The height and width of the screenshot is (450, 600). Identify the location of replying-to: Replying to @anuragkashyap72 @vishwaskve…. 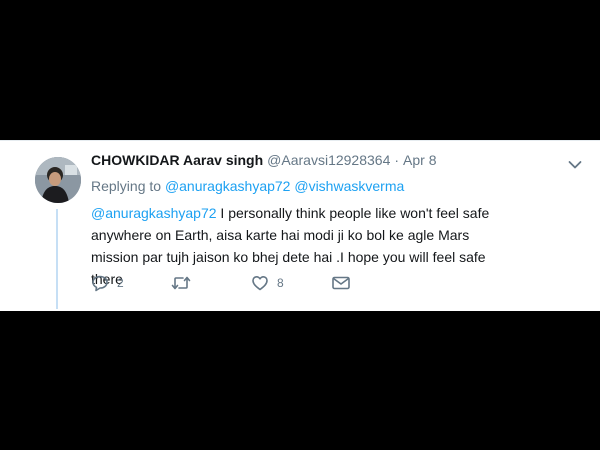
(326, 186).